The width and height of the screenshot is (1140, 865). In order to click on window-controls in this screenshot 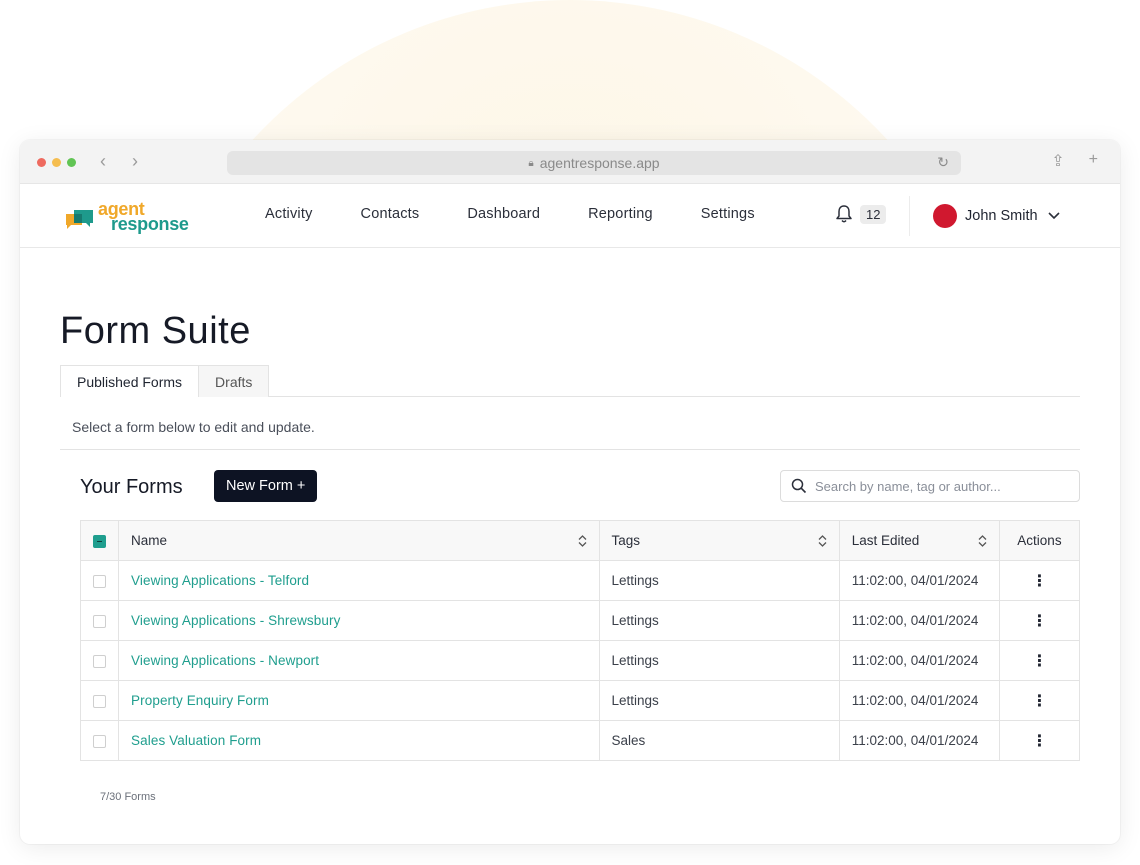, I will do `click(56, 162)`.